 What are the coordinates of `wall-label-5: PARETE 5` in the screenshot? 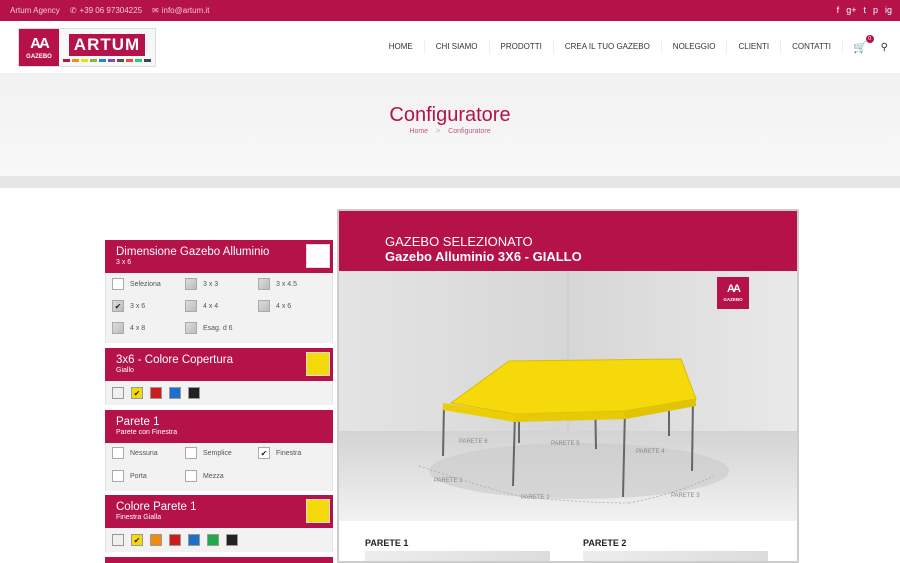 It's located at (565, 444).